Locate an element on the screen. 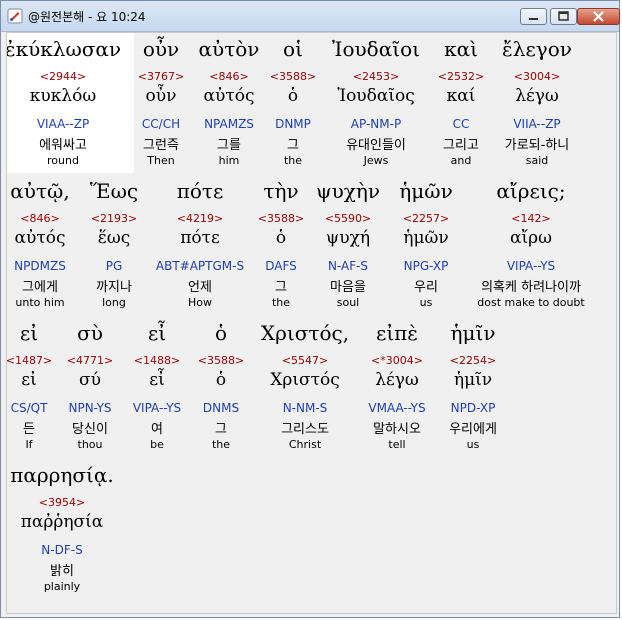 The image size is (622, 620). lemma: εἶ is located at coordinates (157, 380).